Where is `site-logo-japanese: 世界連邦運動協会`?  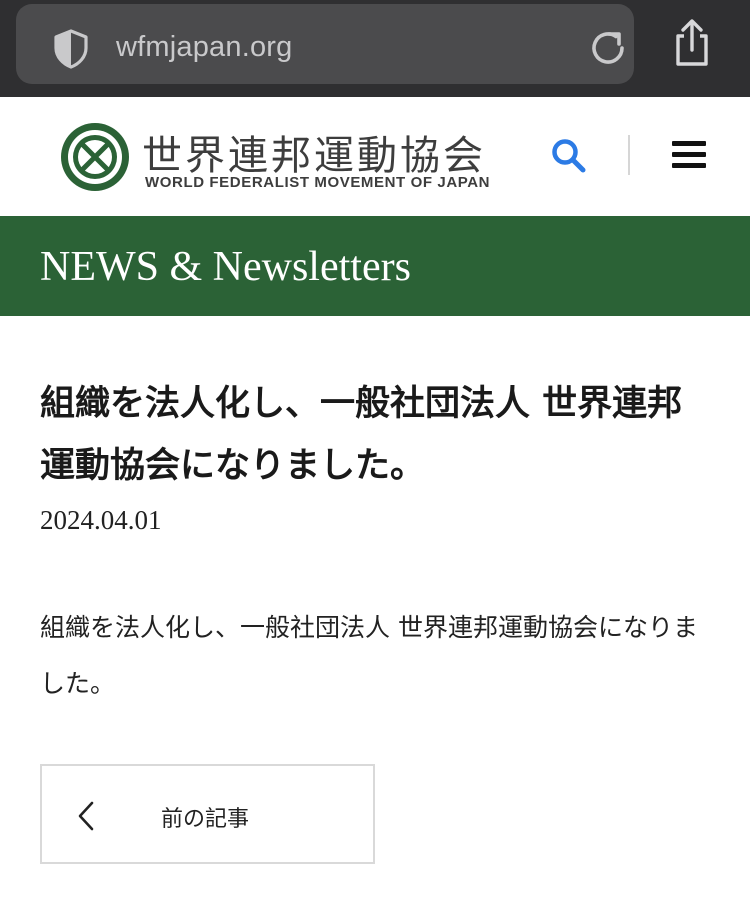 site-logo-japanese: 世界連邦運動協会 is located at coordinates (314, 152).